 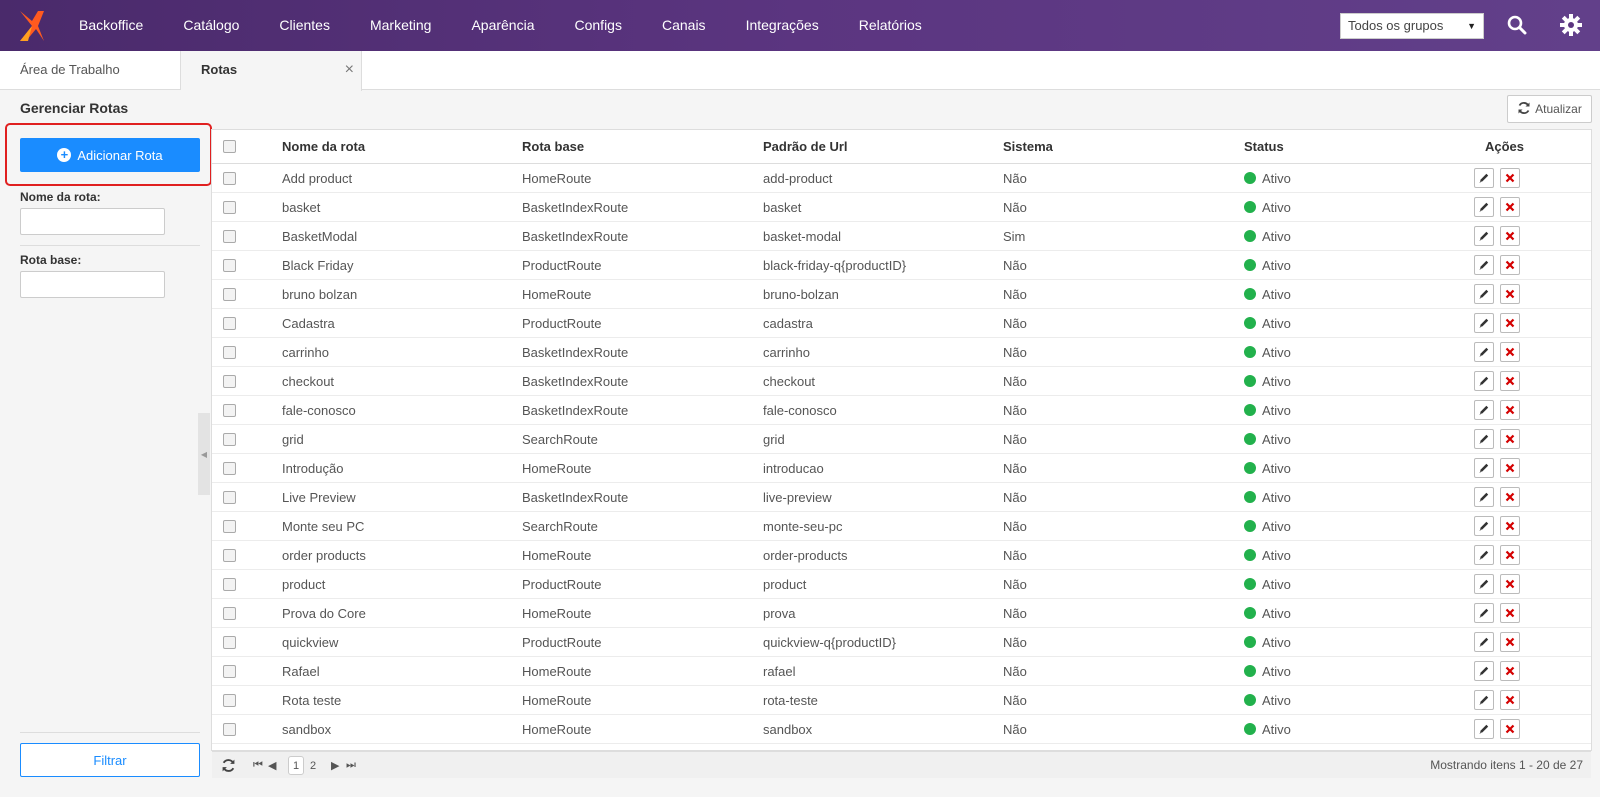 I want to click on nav-item: Marketing, so click(x=400, y=25).